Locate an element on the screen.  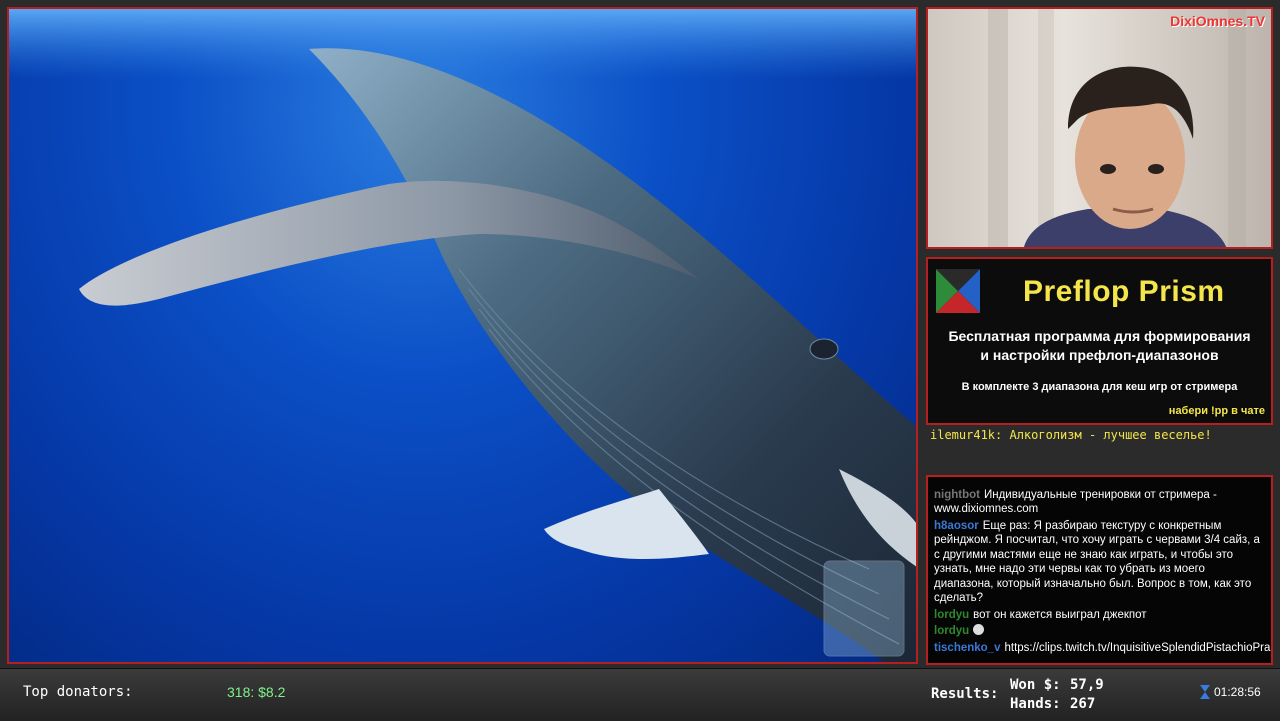
promo-cta: набери !pp в чате is located at coordinates (1216, 411).